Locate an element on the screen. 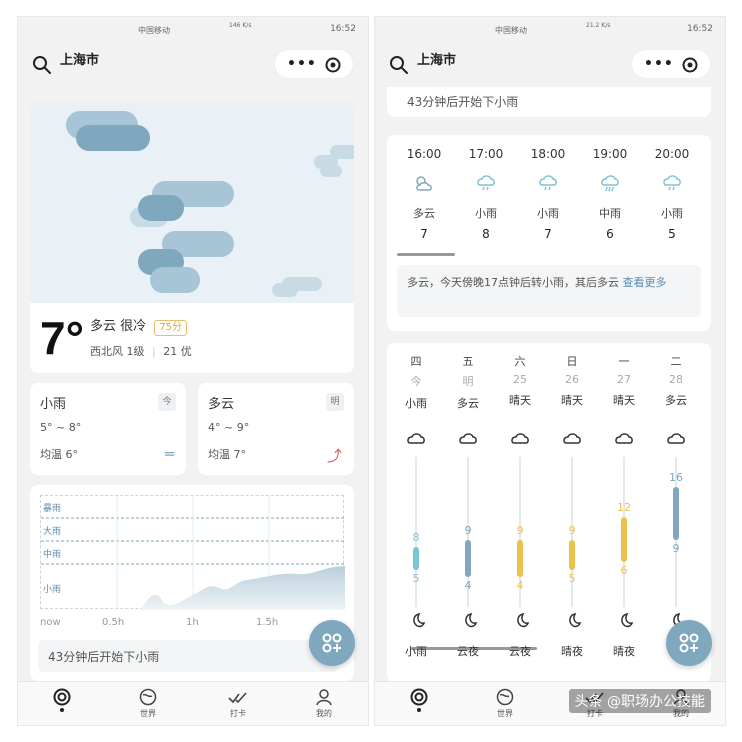 Image resolution: width=742 pixels, height=742 pixels. low-temp: 4 is located at coordinates (468, 585).